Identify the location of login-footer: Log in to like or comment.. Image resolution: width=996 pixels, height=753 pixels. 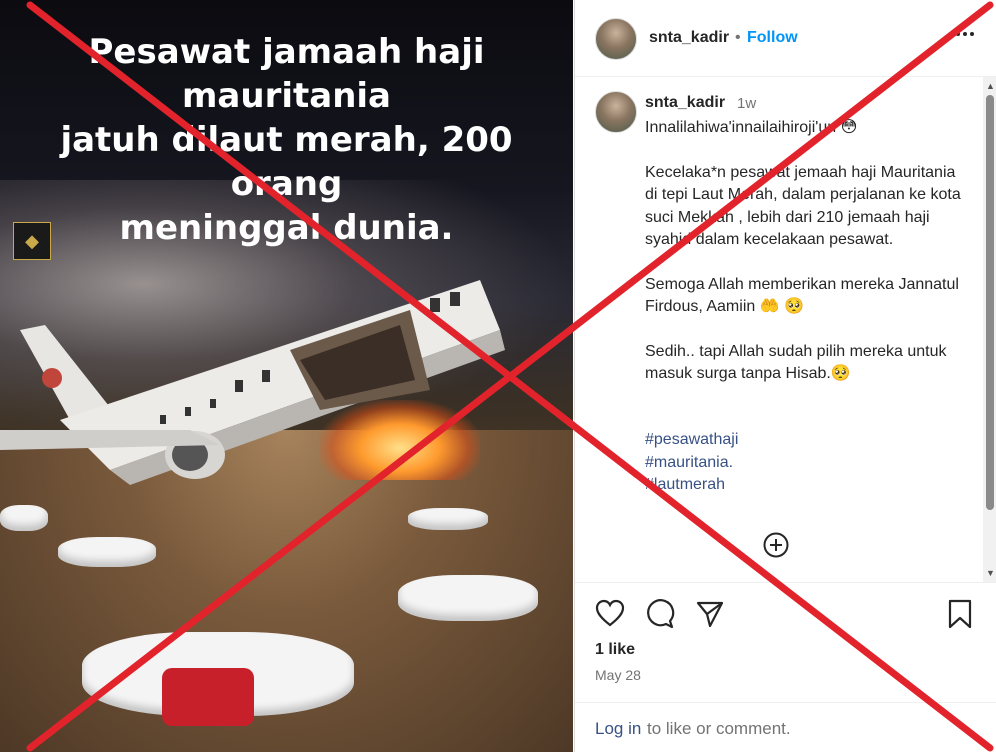
(785, 727).